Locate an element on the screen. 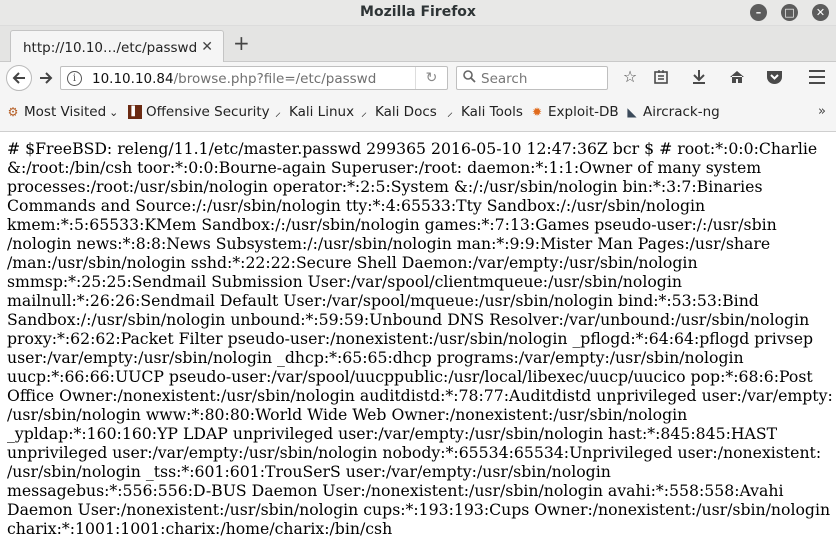 The height and width of the screenshot is (554, 836). bookmark-exploit-db: ✹ Exploit-DB is located at coordinates (574, 112).